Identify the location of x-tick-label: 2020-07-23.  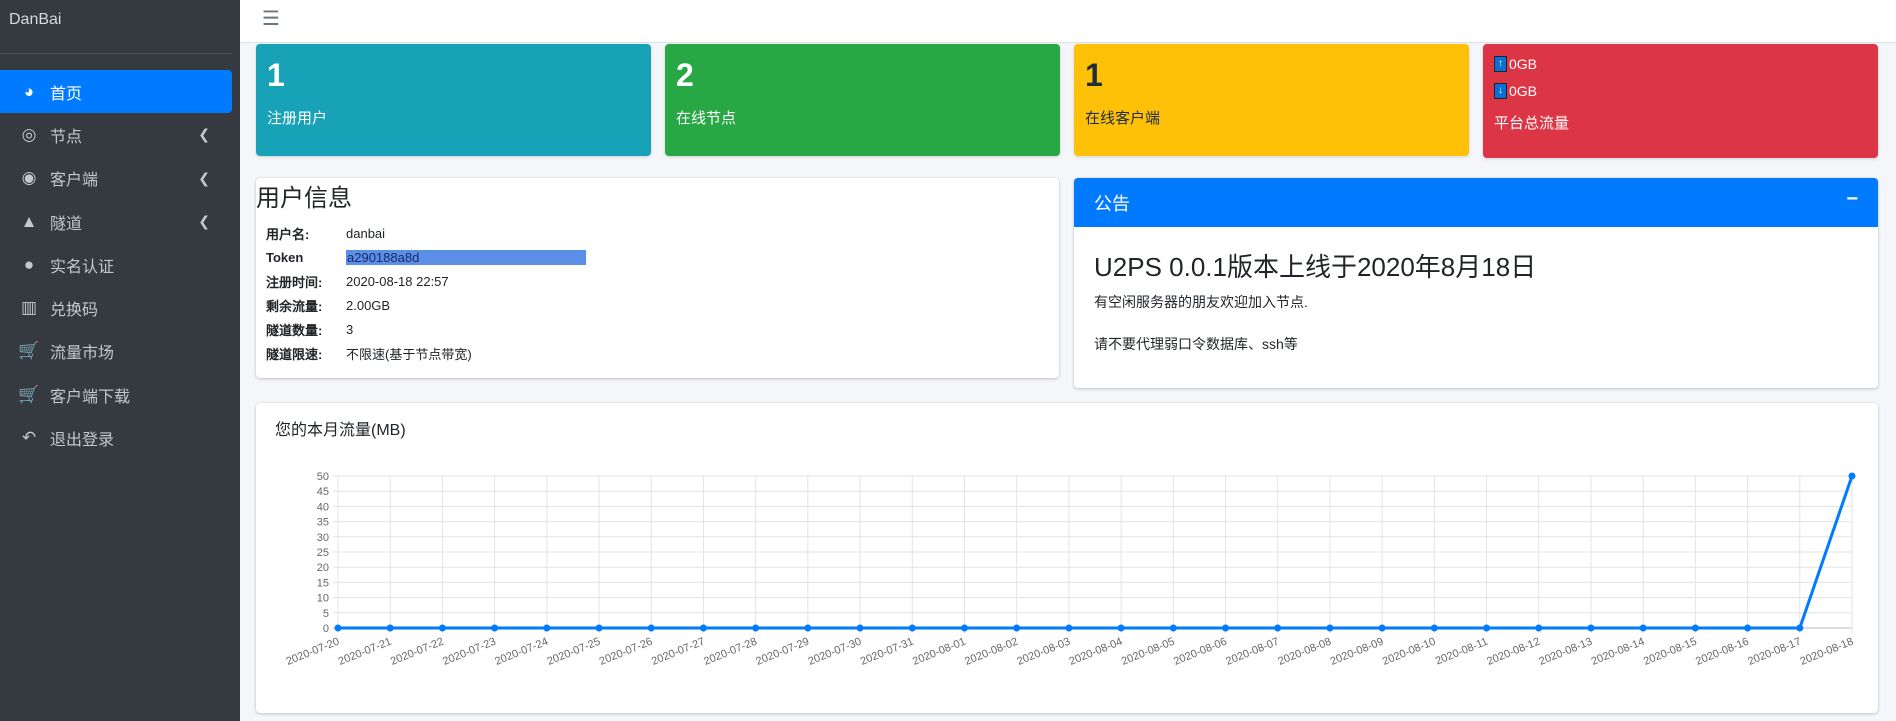
(469, 652).